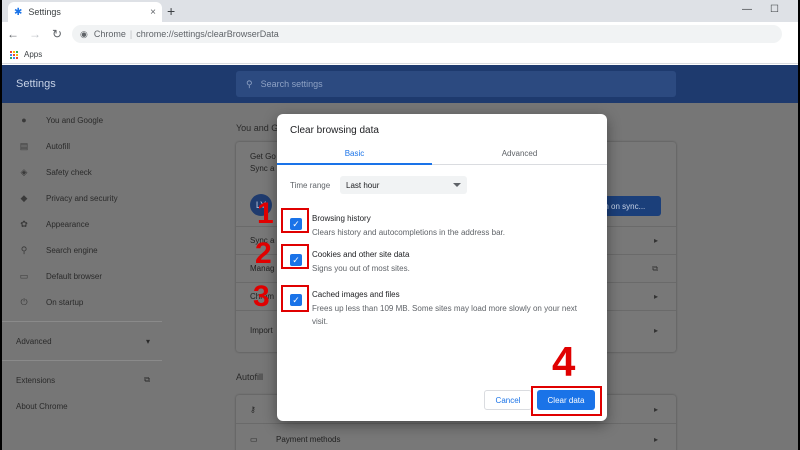  I want to click on section-title-autofill: Autofill, so click(250, 377).